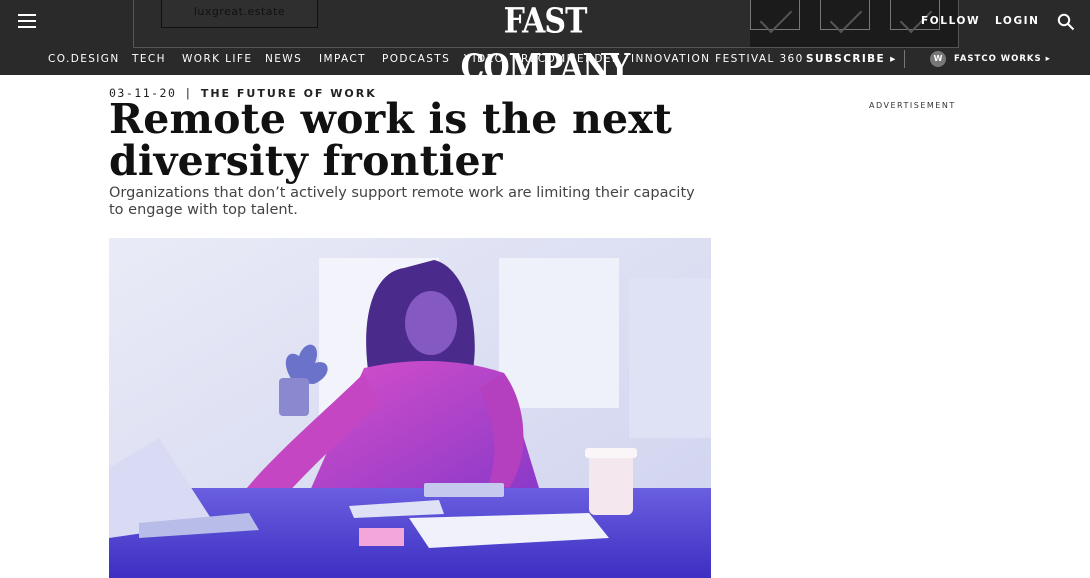 The height and width of the screenshot is (578, 1090). Describe the element at coordinates (149, 59) in the screenshot. I see `nav-item-tech: TECH` at that location.